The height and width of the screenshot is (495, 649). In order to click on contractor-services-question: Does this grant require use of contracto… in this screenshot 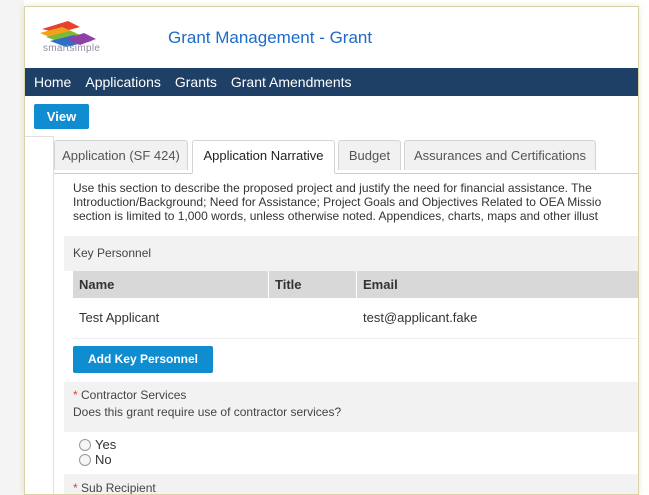, I will do `click(207, 412)`.